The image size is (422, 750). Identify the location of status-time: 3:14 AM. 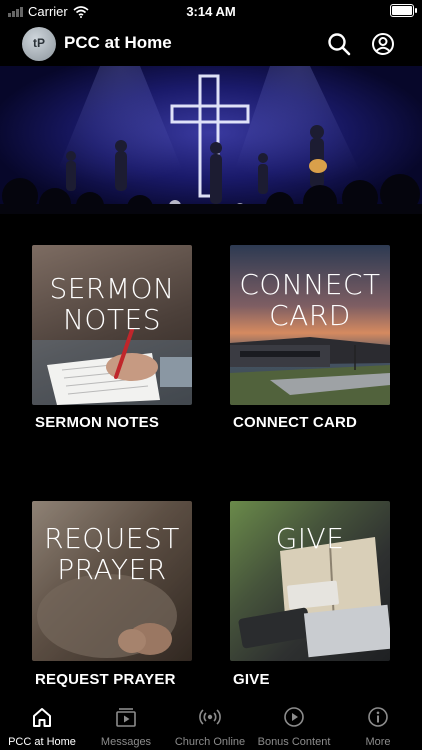
(211, 11).